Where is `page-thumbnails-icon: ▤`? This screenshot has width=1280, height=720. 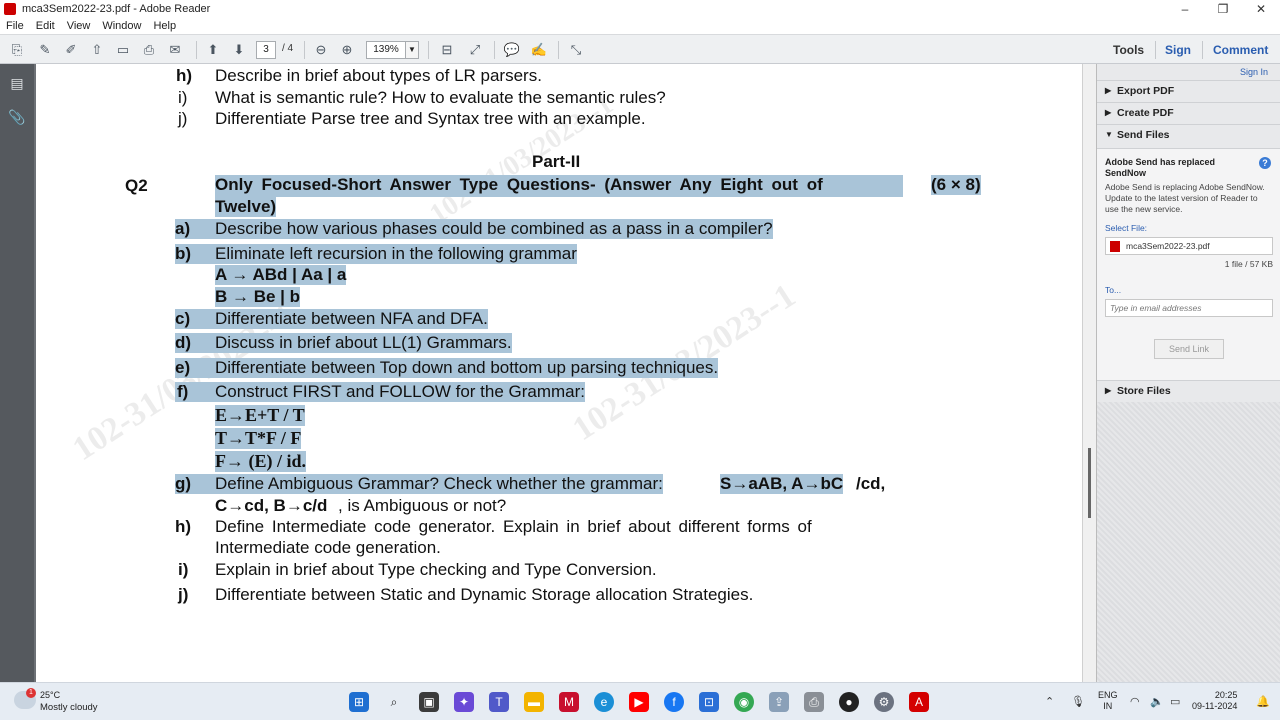
page-thumbnails-icon: ▤ is located at coordinates (17, 83).